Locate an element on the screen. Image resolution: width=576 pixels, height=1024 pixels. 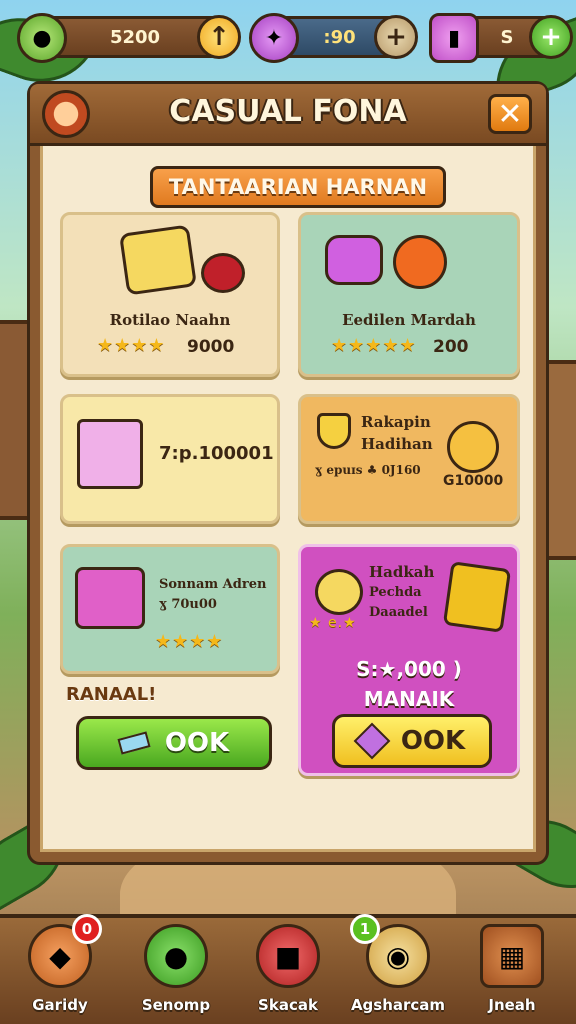
item-price: 9000 is located at coordinates (211, 347).